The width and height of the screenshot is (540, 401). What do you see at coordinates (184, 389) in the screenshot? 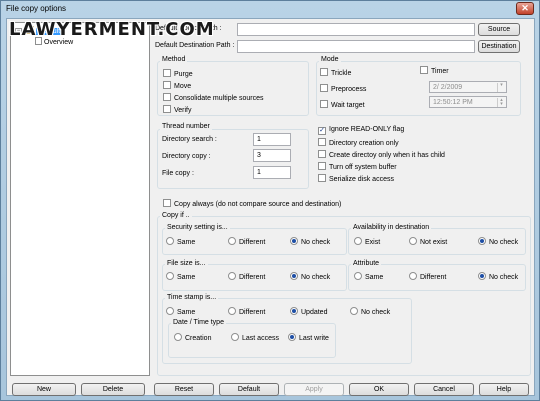
I see `reset-button: Reset` at bounding box center [184, 389].